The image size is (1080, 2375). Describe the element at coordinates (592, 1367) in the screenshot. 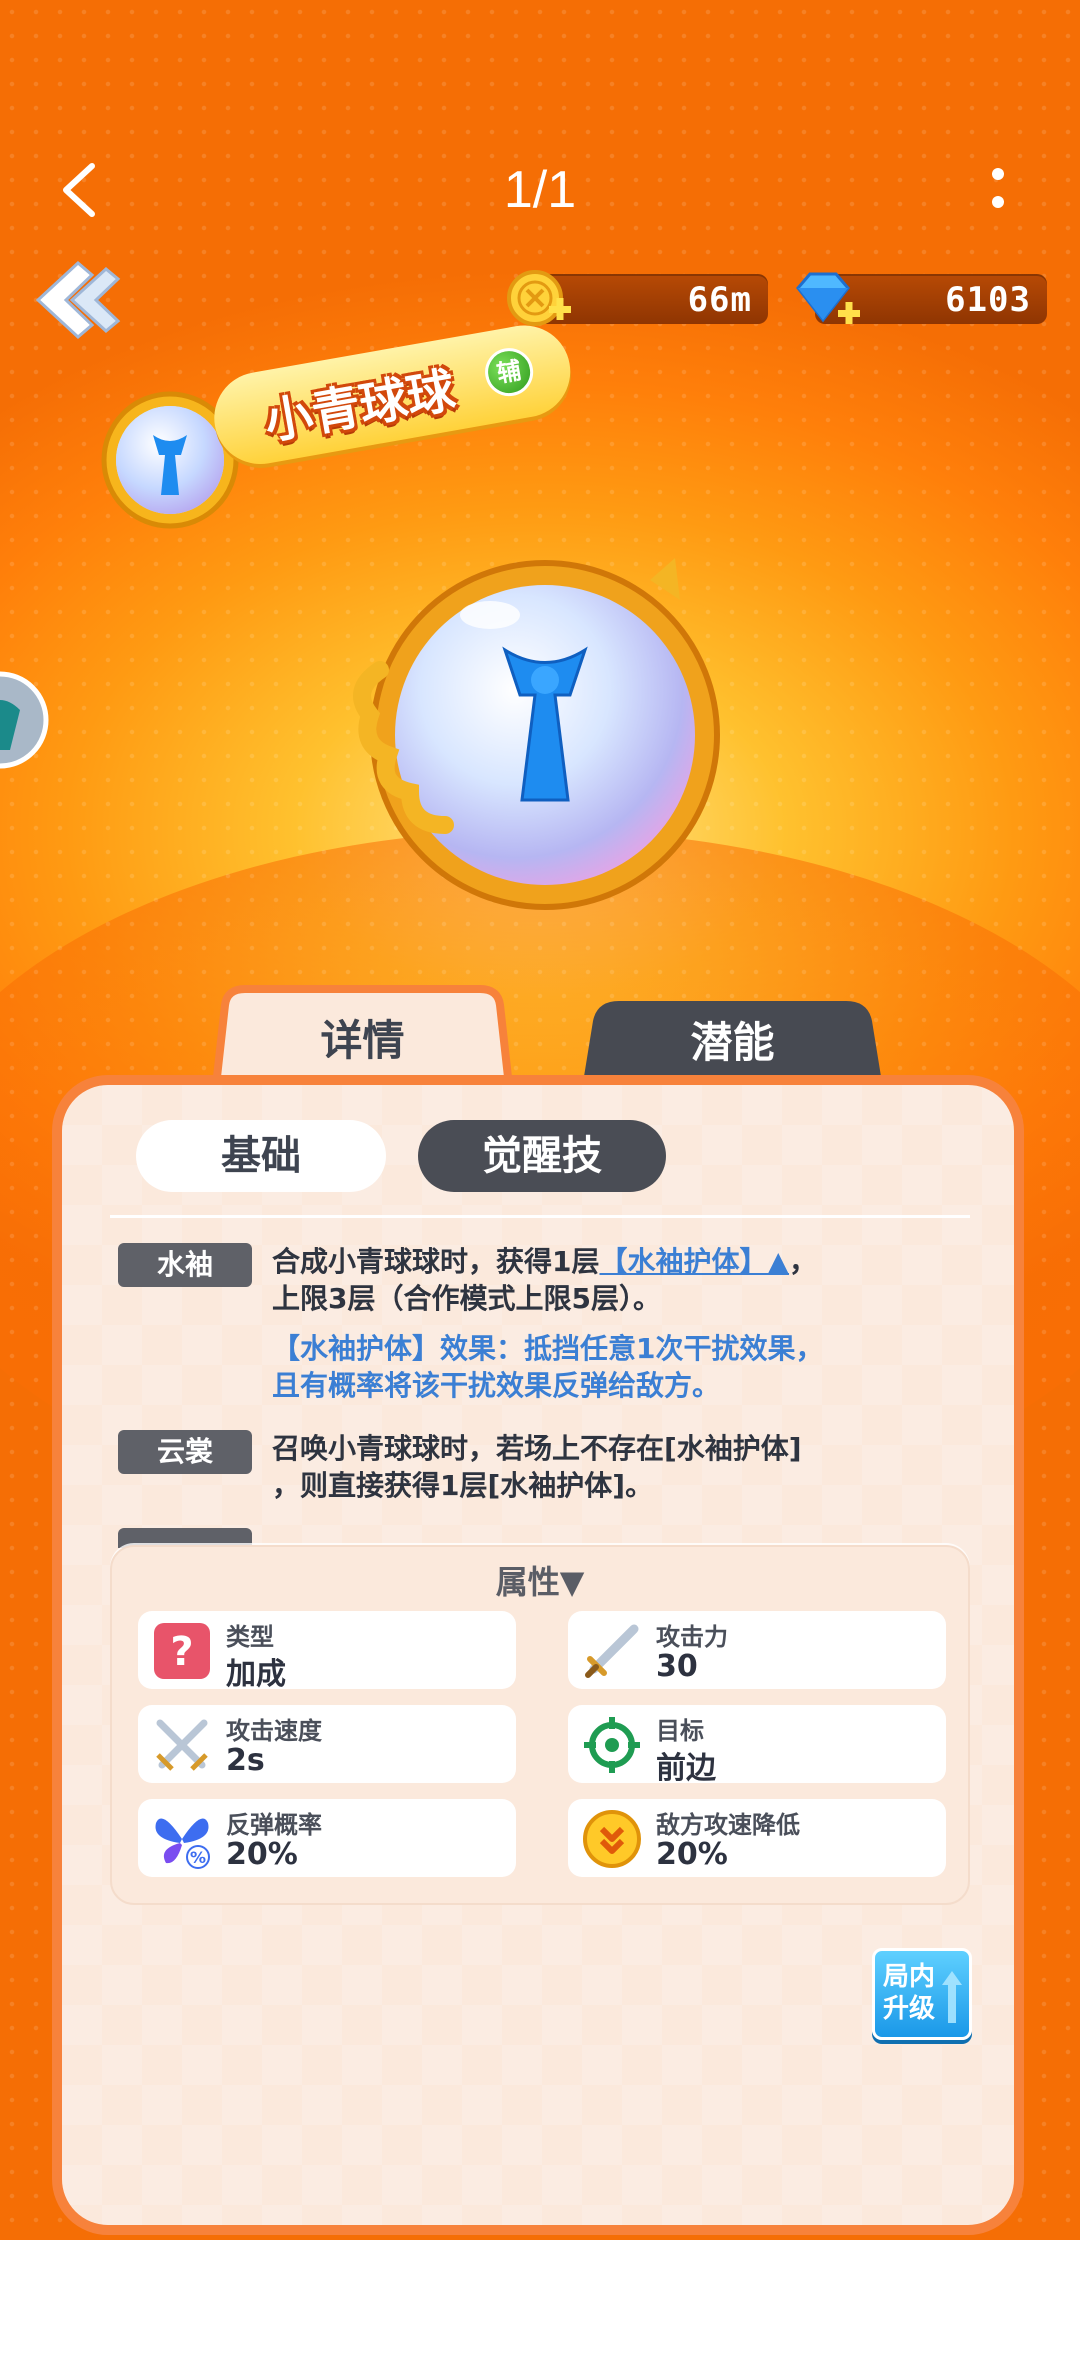

I see `buff-note: 【水袖护体】效果：抵挡任意1次干扰效果， 且有概率将该干扰效果反弹给敌方。` at that location.